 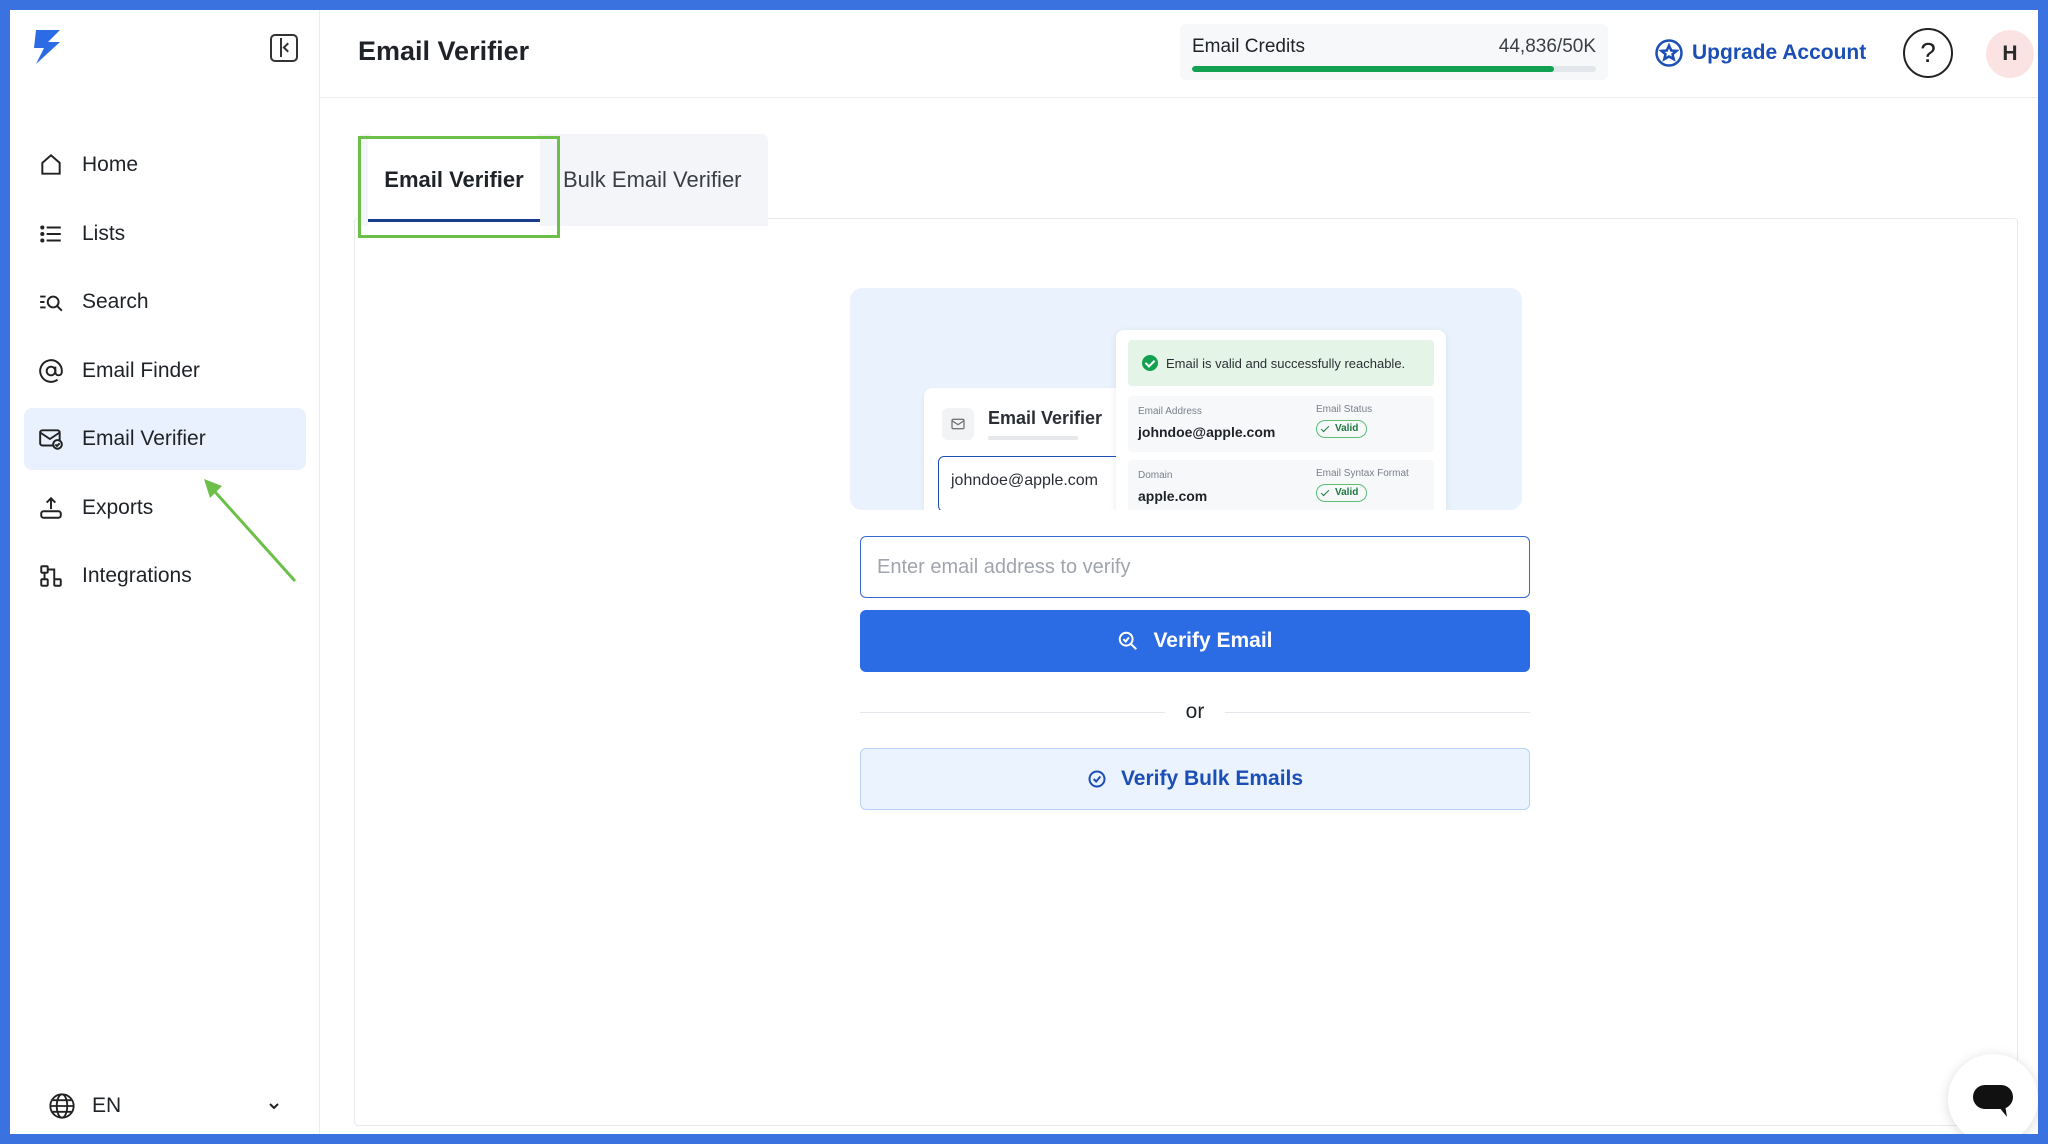 I want to click on credits-progress-fill, so click(x=1373, y=69).